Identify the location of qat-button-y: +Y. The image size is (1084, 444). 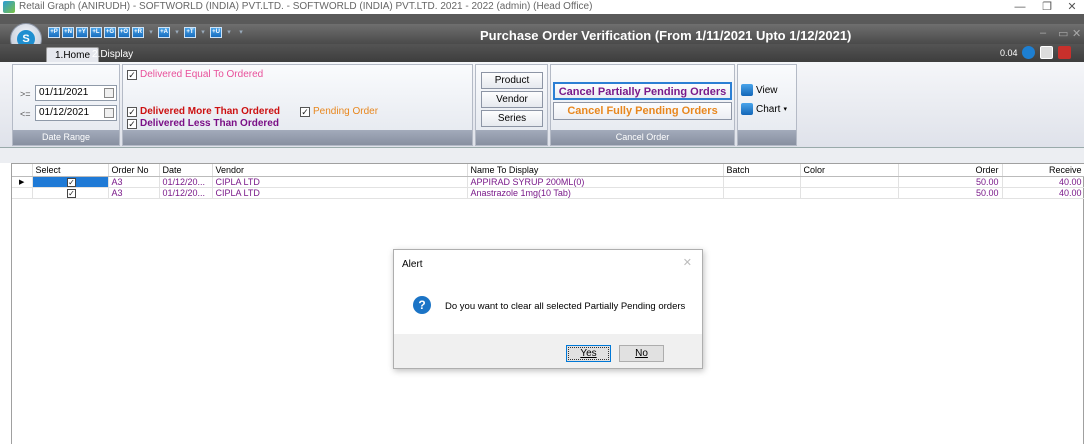
(82, 32).